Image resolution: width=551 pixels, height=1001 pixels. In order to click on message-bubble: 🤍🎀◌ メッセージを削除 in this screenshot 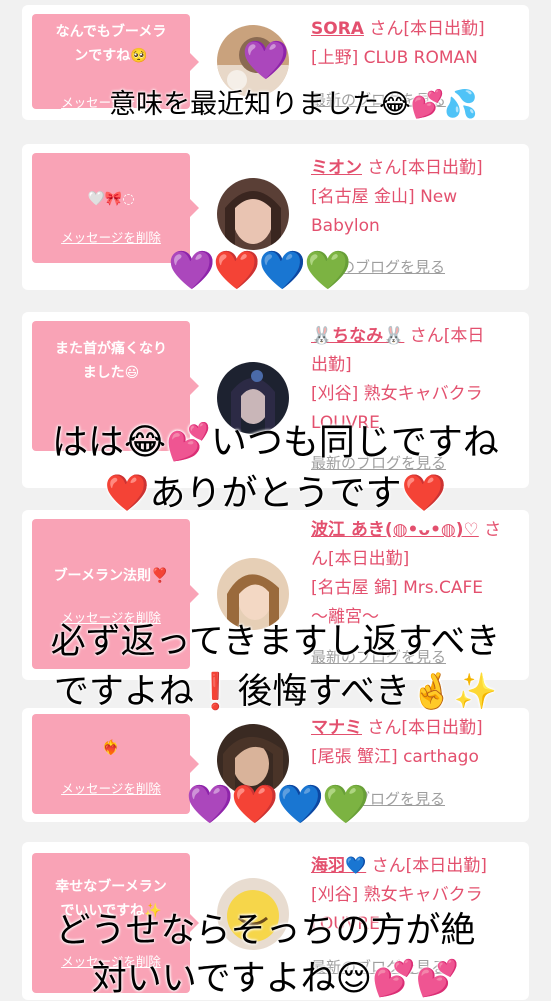, I will do `click(115, 208)`.